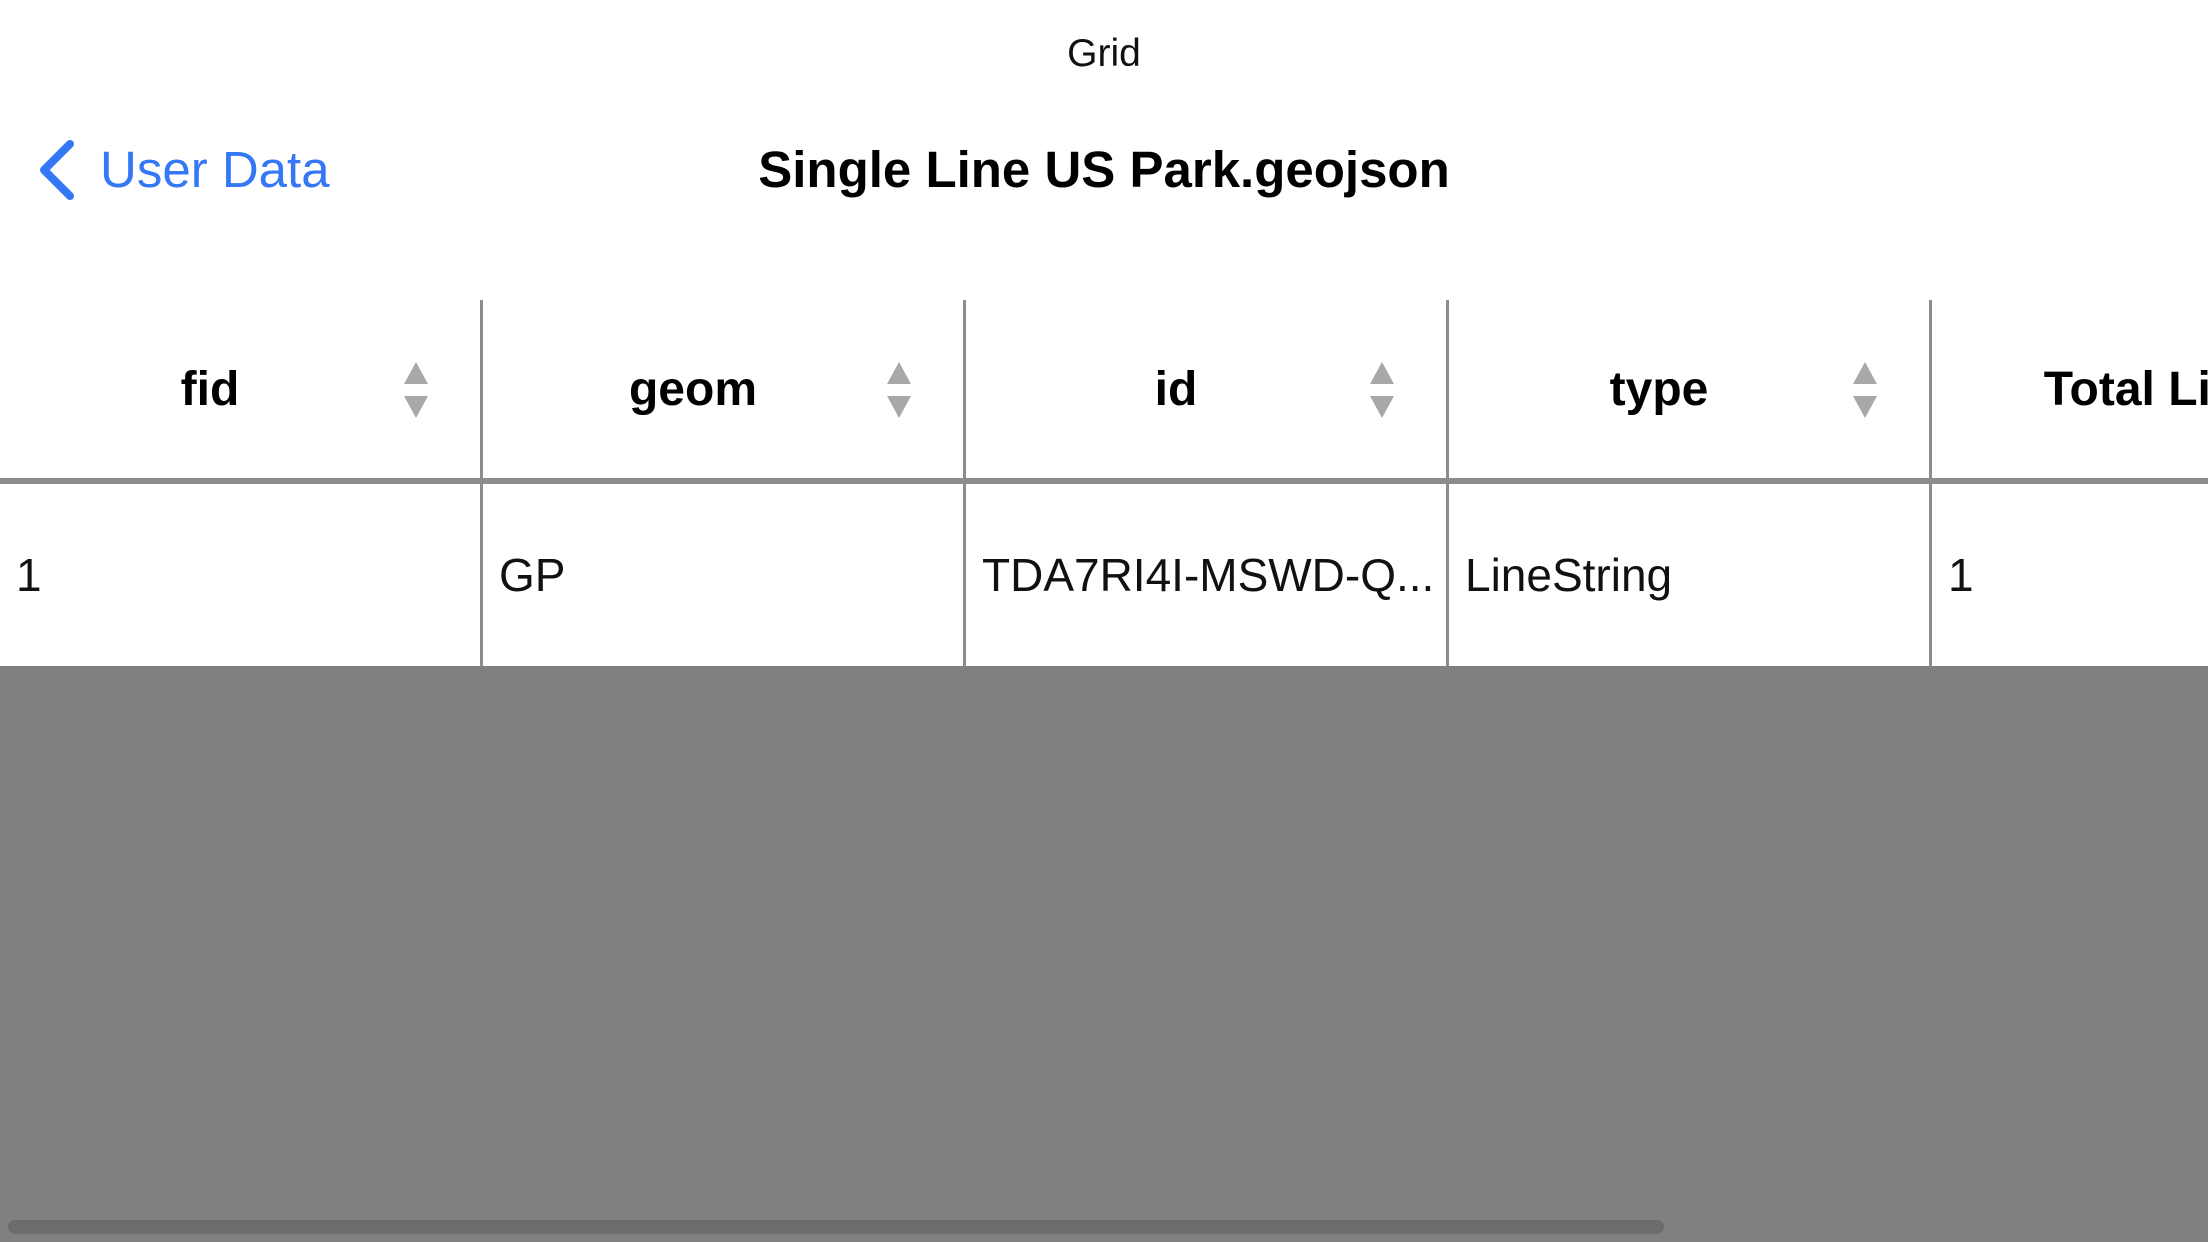 The width and height of the screenshot is (2208, 1242). I want to click on column-header-label: type, so click(1659, 389).